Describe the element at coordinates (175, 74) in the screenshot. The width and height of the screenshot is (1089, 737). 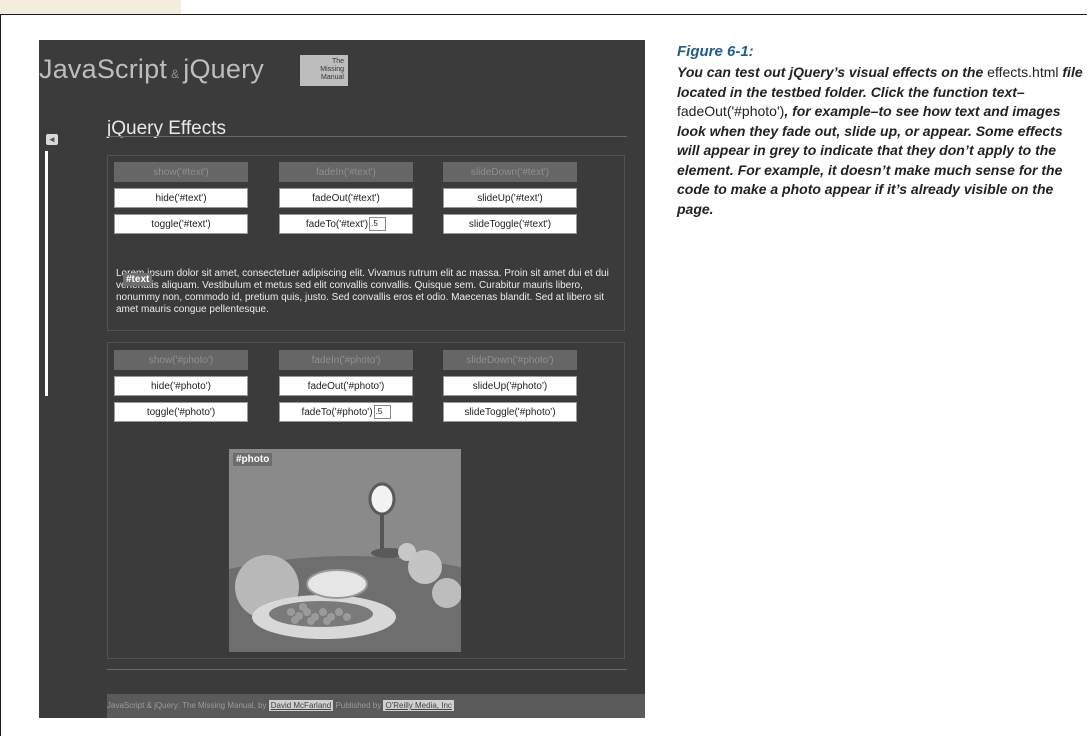
I see `site-title-amp: &` at that location.